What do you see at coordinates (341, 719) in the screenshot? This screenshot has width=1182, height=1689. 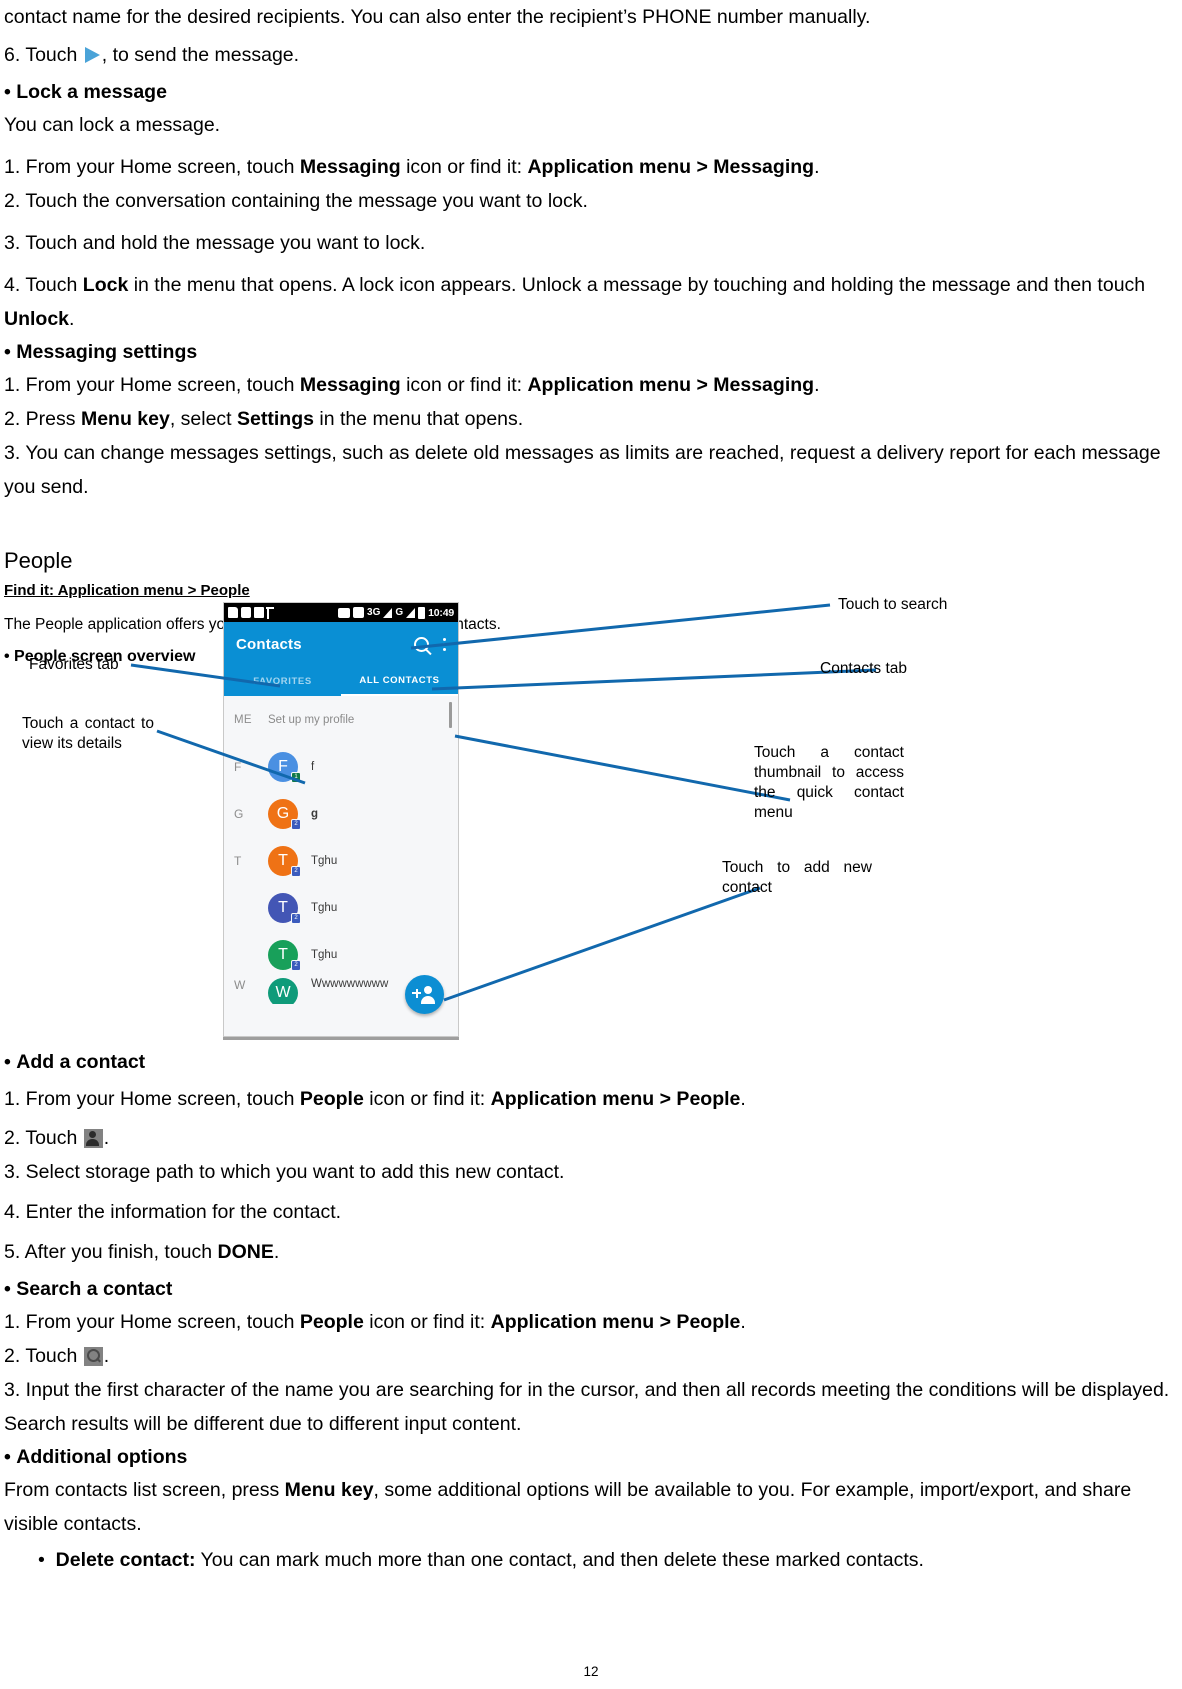 I see `list-item-me: ME Set up my profile` at bounding box center [341, 719].